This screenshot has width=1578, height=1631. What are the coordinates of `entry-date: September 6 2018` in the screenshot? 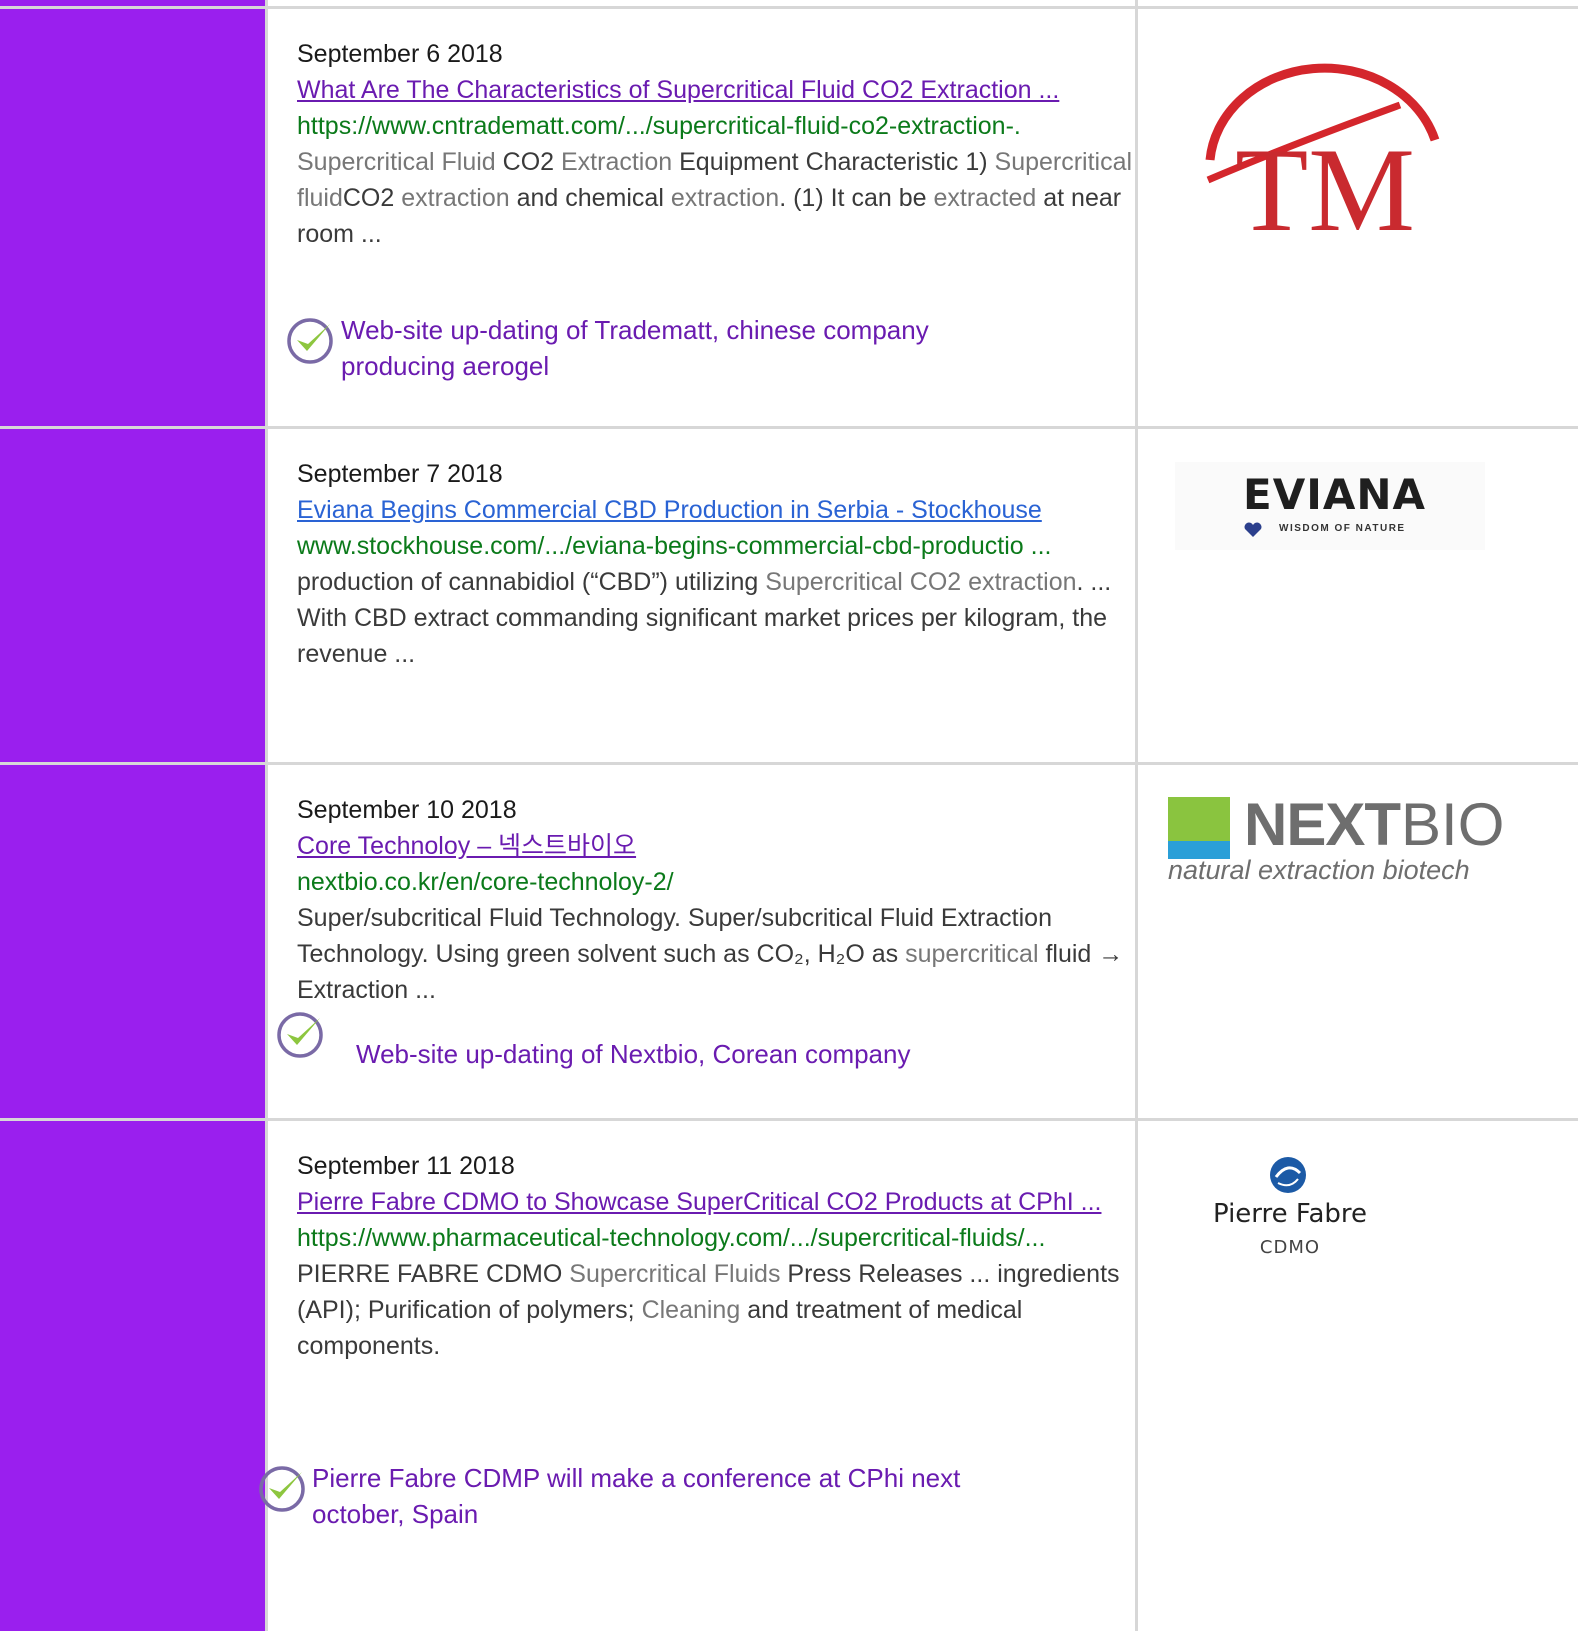 It's located at (400, 54).